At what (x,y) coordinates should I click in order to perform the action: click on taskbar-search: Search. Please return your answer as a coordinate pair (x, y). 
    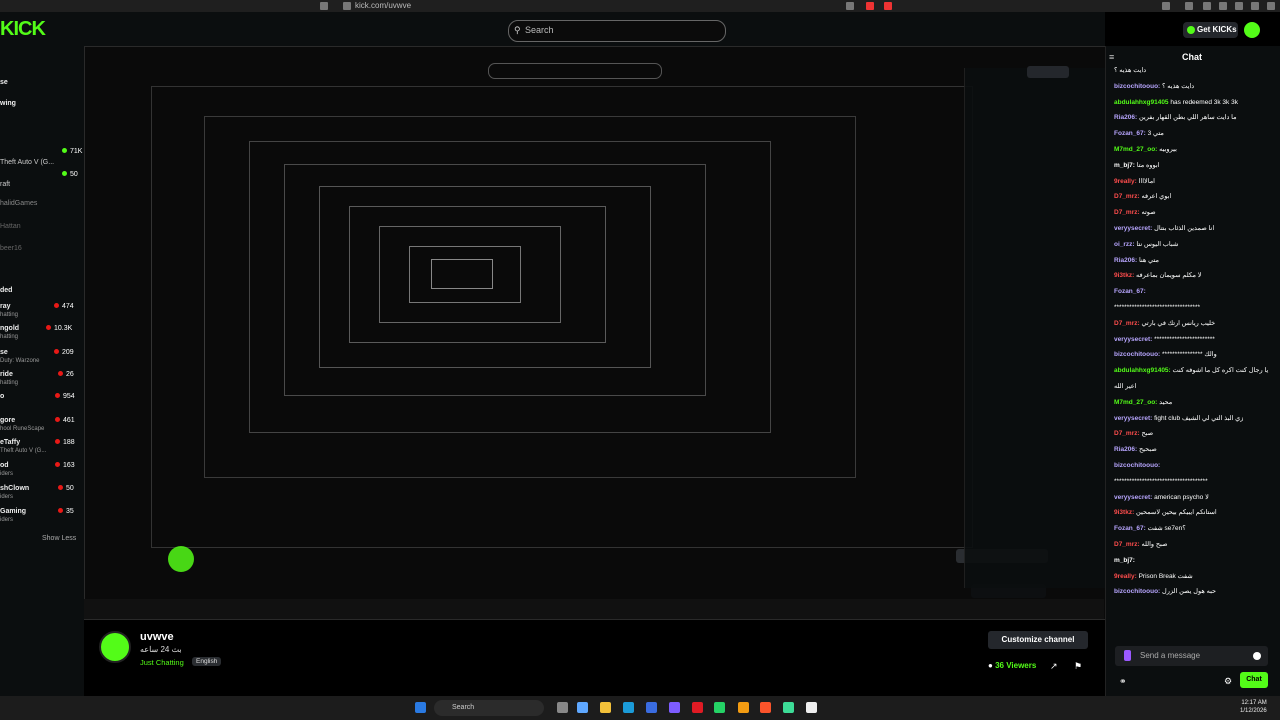
    Looking at the image, I should click on (489, 708).